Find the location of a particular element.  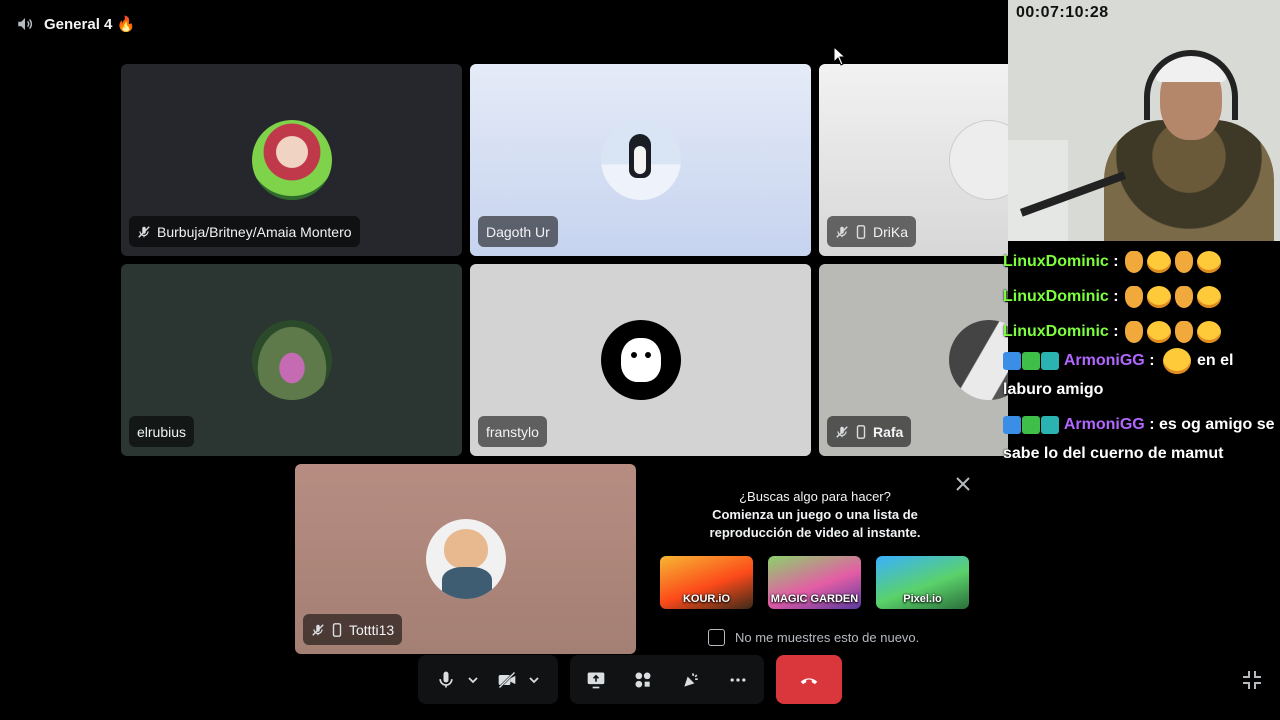

game-card-magic-garden: MAGIC GARDEN is located at coordinates (814, 582).